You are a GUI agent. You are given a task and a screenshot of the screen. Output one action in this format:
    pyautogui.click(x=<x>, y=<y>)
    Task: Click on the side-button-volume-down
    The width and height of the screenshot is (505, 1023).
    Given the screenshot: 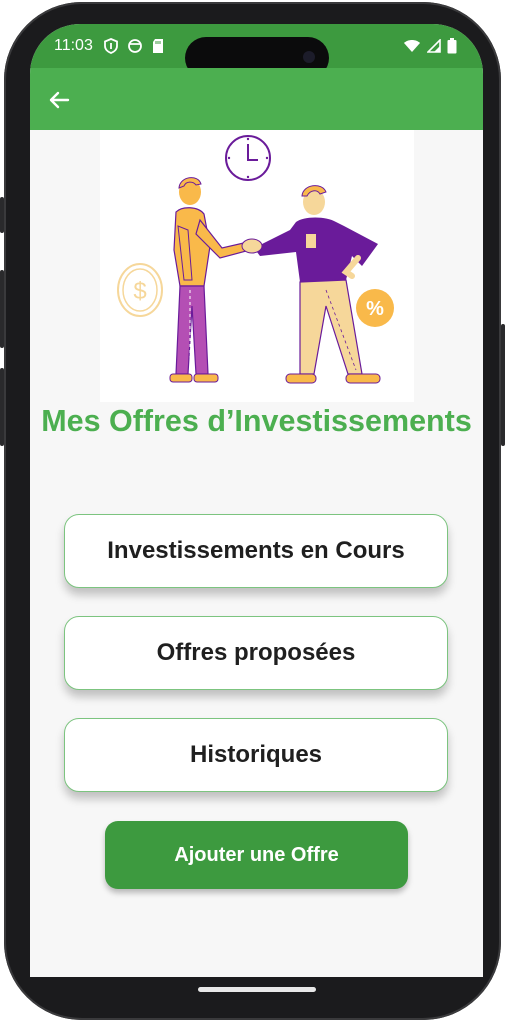 What is the action you would take?
    pyautogui.click(x=2, y=407)
    